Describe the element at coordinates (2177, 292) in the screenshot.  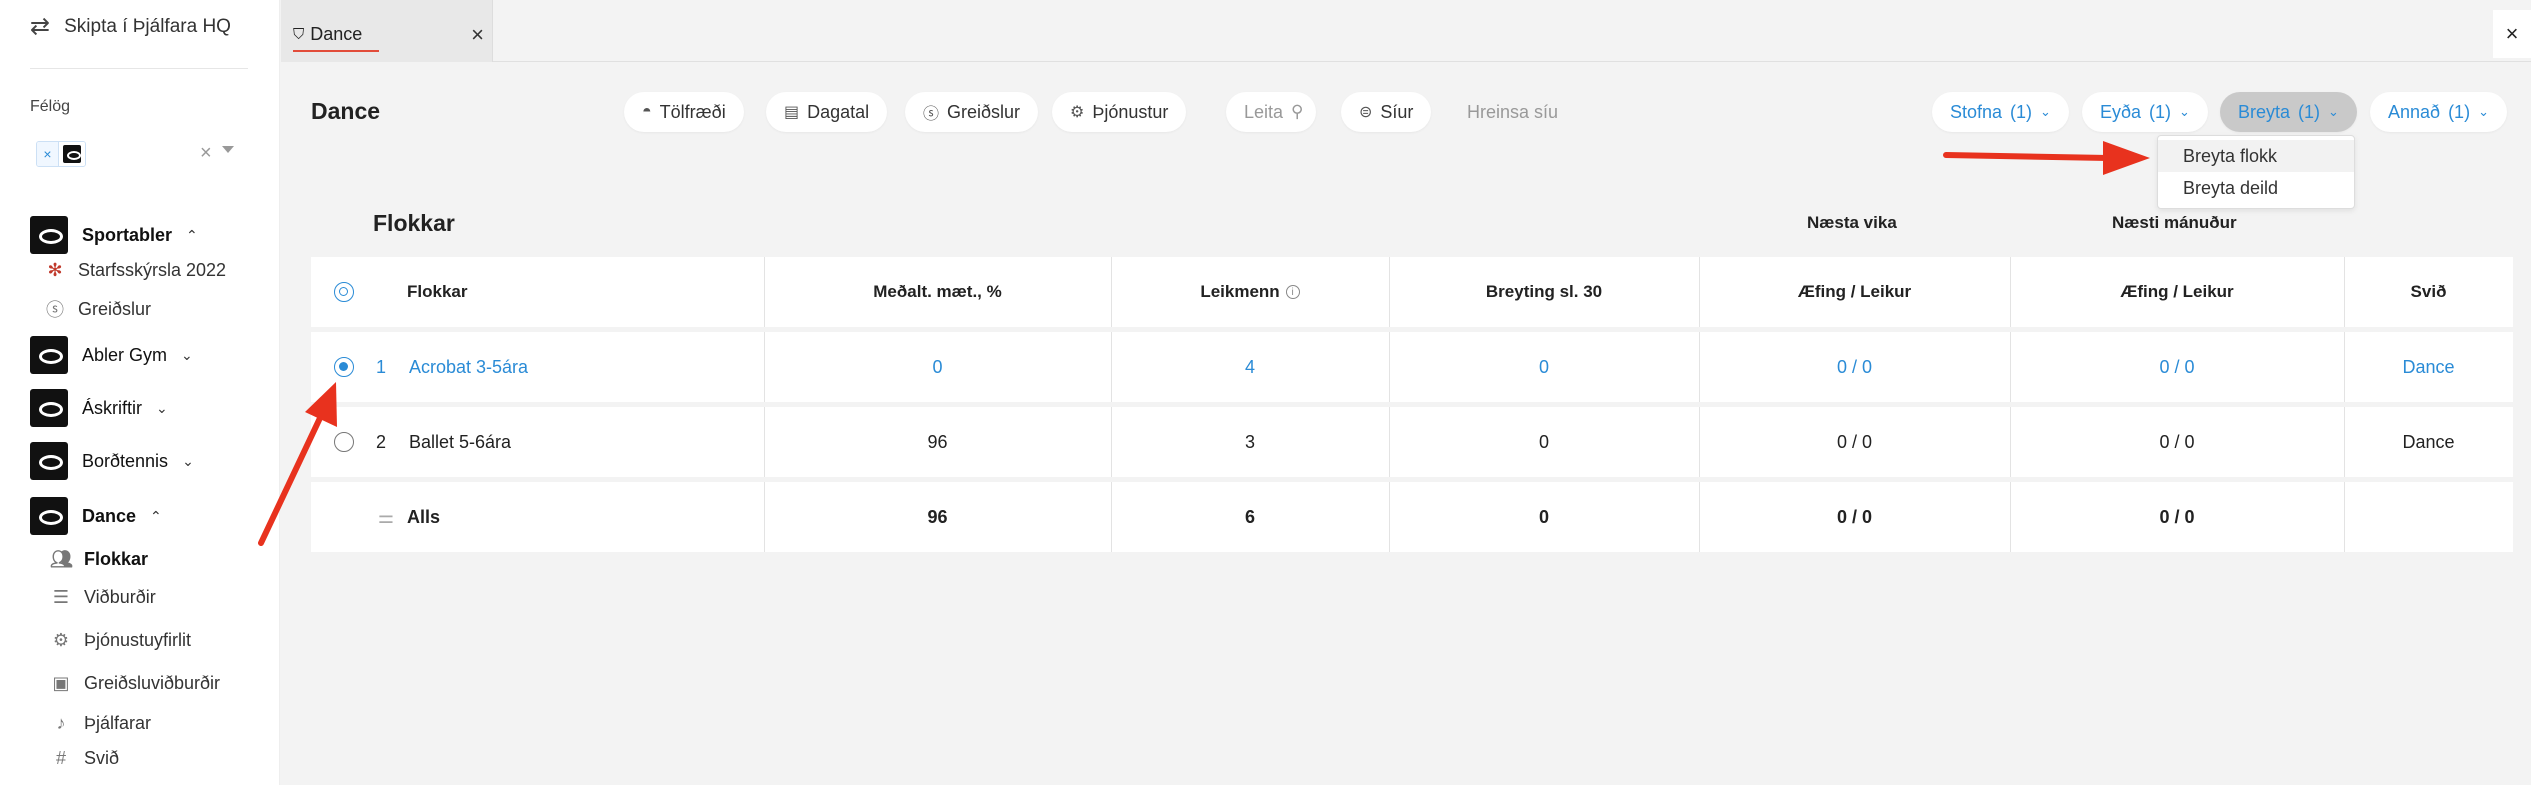
I see `col-month-training-game: Æfing / Leikur` at that location.